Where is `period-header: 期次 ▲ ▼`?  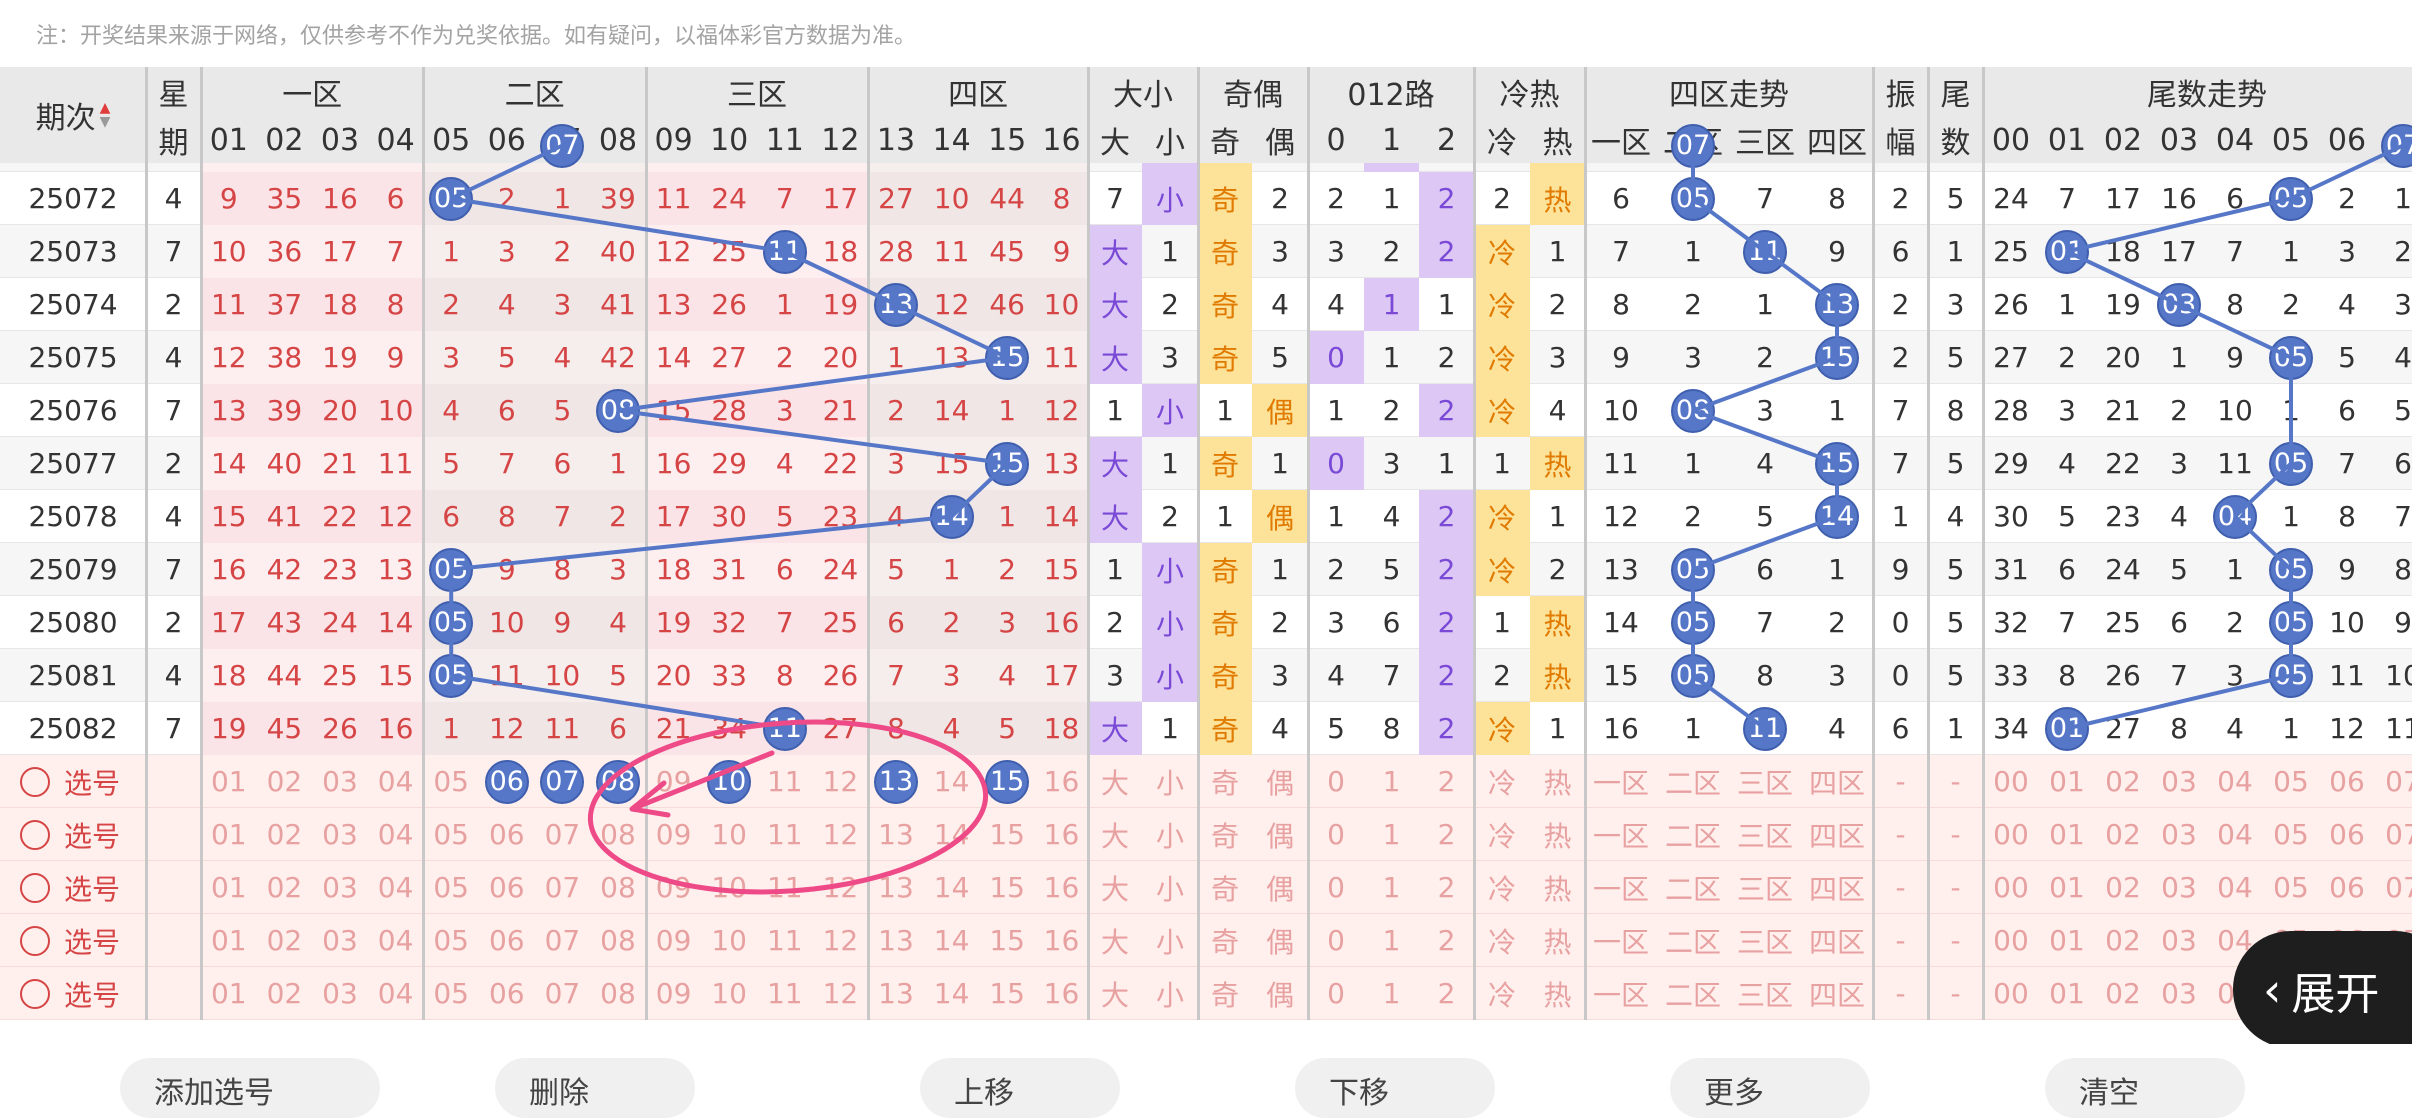 period-header: 期次 ▲ ▼ is located at coordinates (73, 115).